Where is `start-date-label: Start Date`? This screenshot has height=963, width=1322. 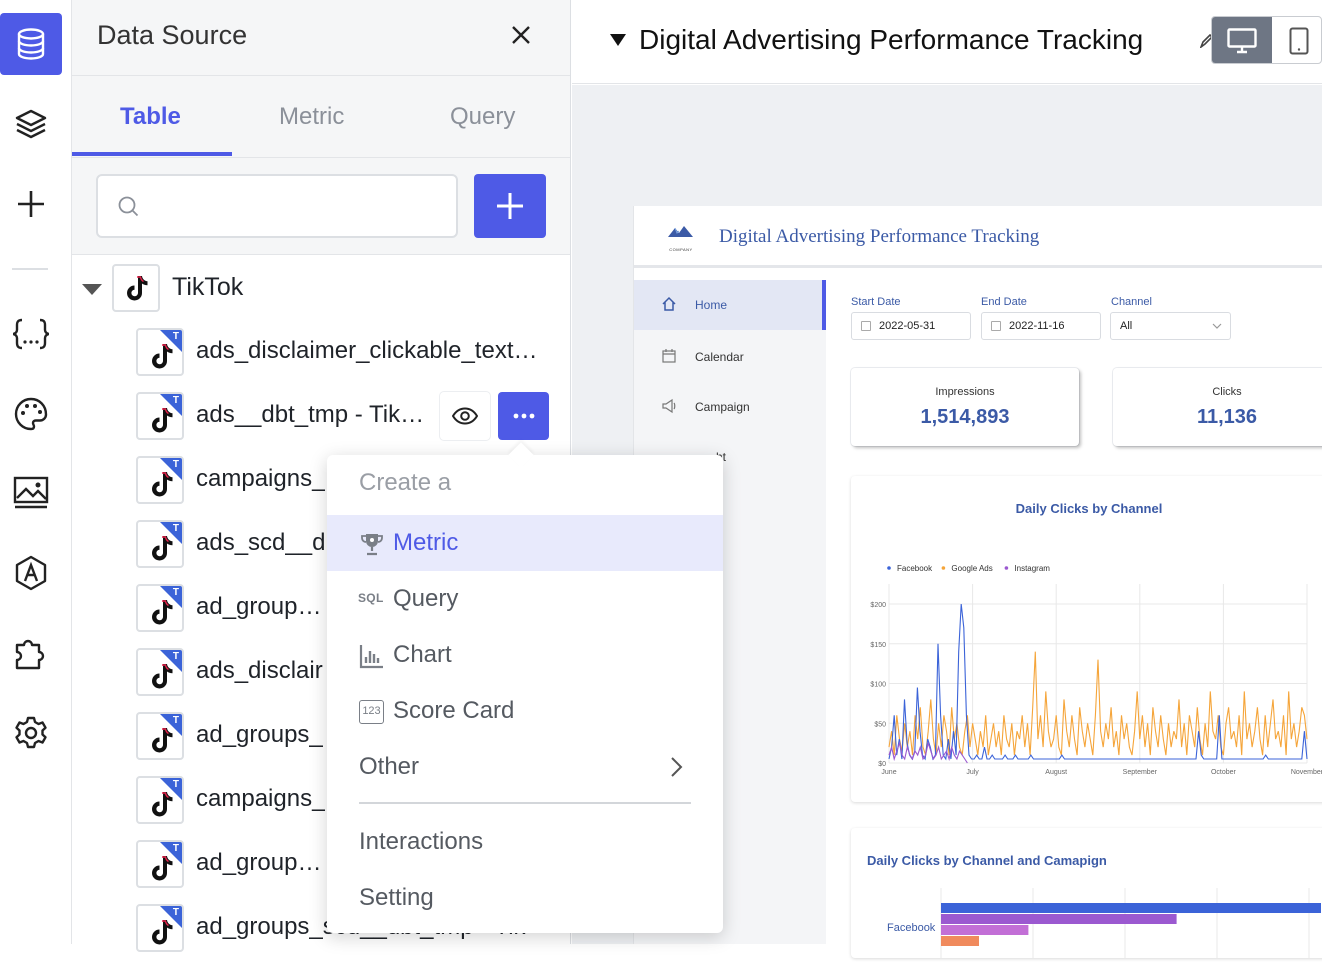 start-date-label: Start Date is located at coordinates (876, 302).